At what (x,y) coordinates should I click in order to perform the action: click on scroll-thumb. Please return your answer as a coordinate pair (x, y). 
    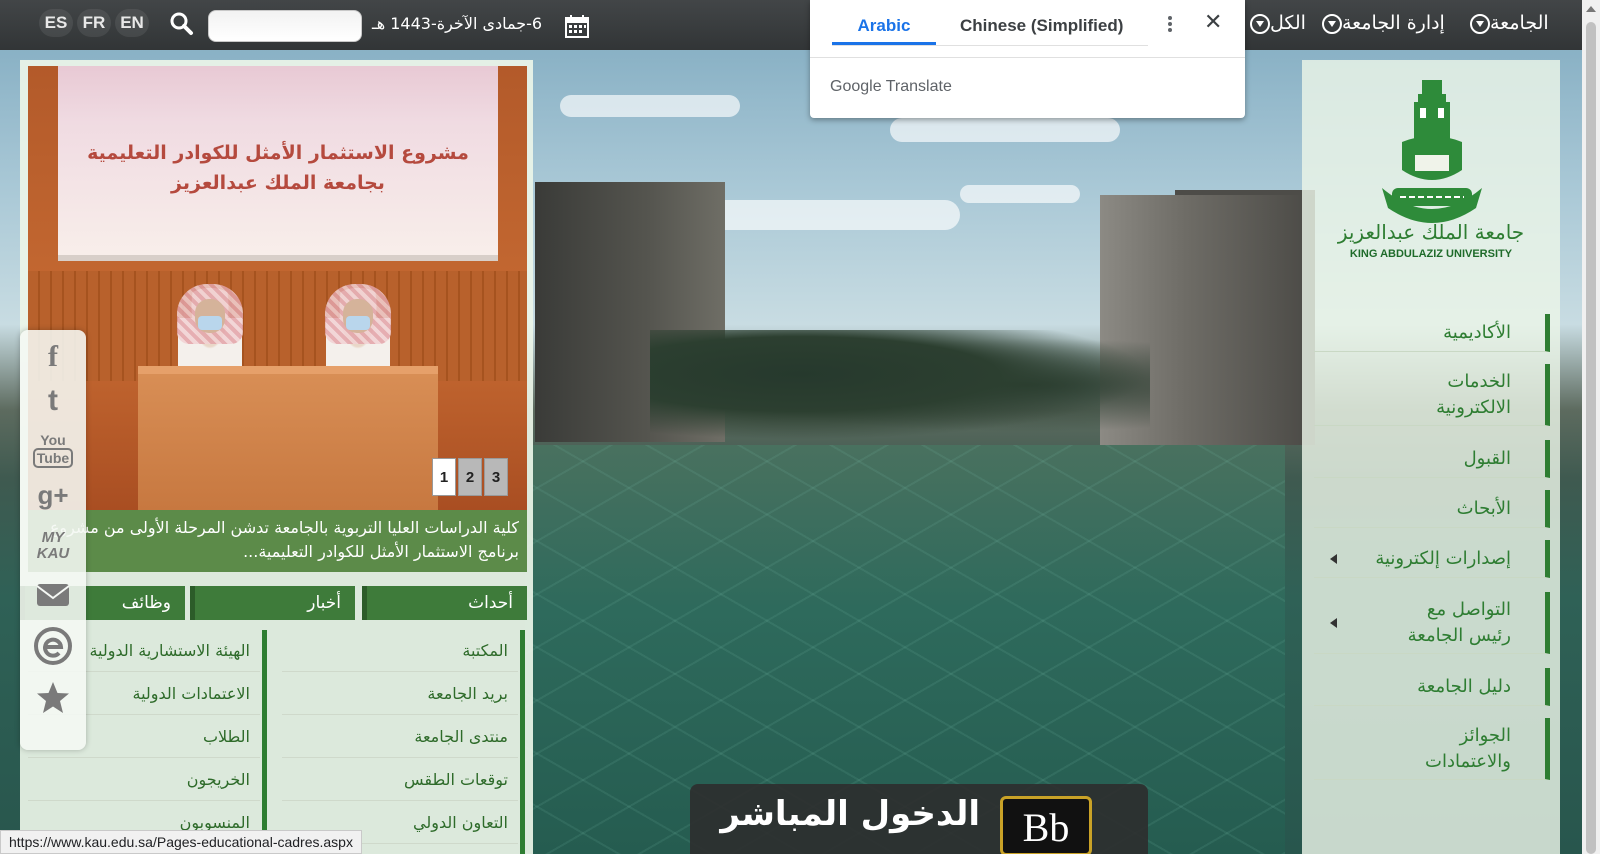
    Looking at the image, I should click on (1591, 438).